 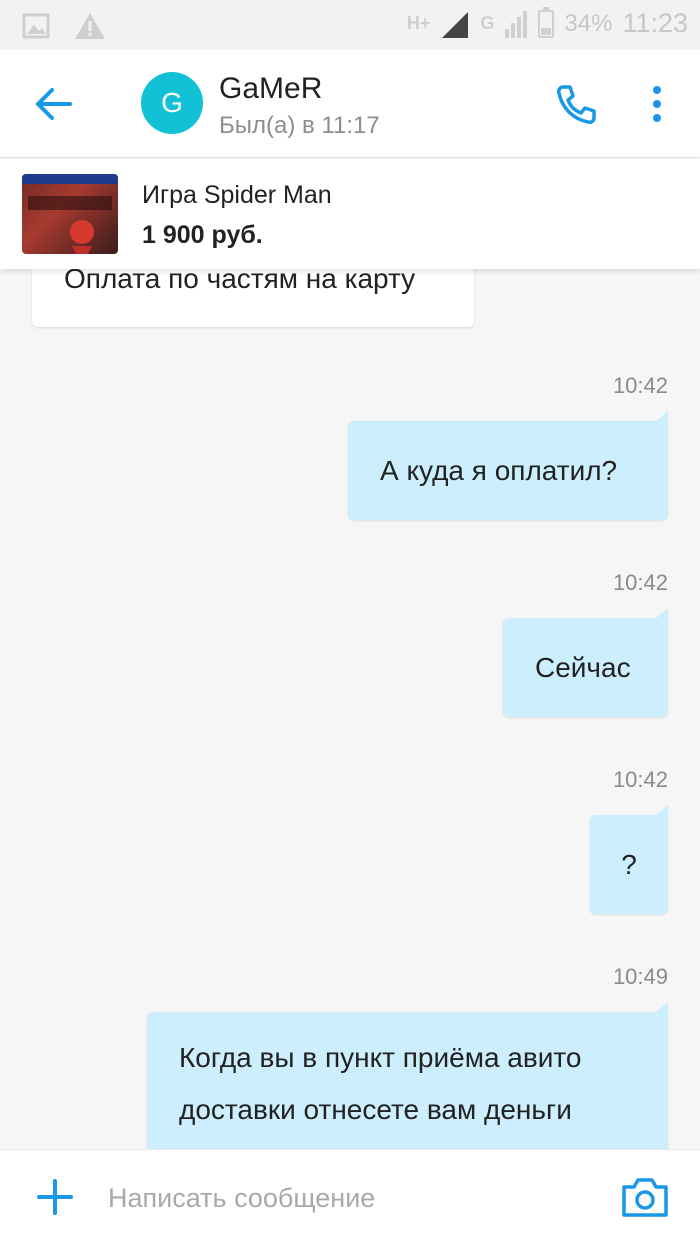 I want to click on game-cover-image, so click(x=70, y=214).